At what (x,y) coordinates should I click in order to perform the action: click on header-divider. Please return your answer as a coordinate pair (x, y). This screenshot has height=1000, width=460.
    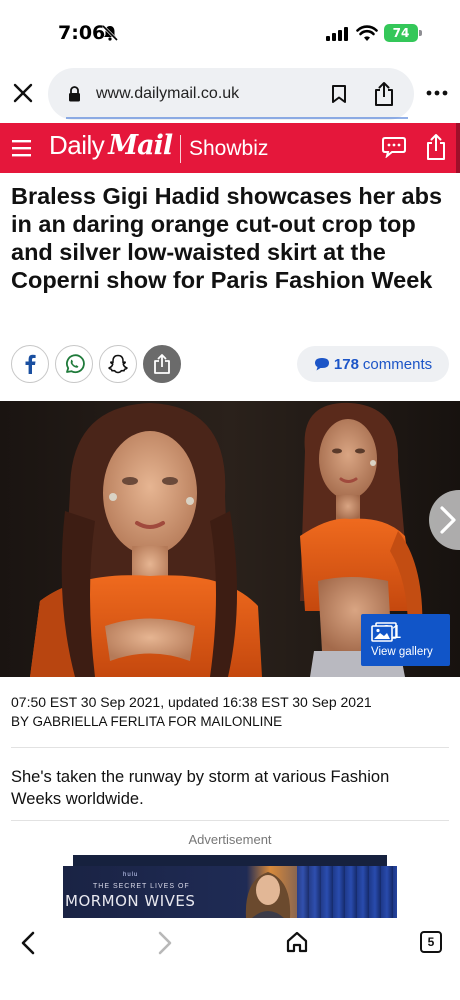
    Looking at the image, I should click on (180, 149).